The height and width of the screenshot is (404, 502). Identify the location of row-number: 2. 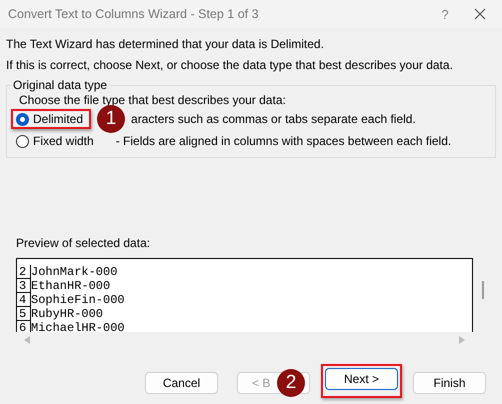
(24, 272).